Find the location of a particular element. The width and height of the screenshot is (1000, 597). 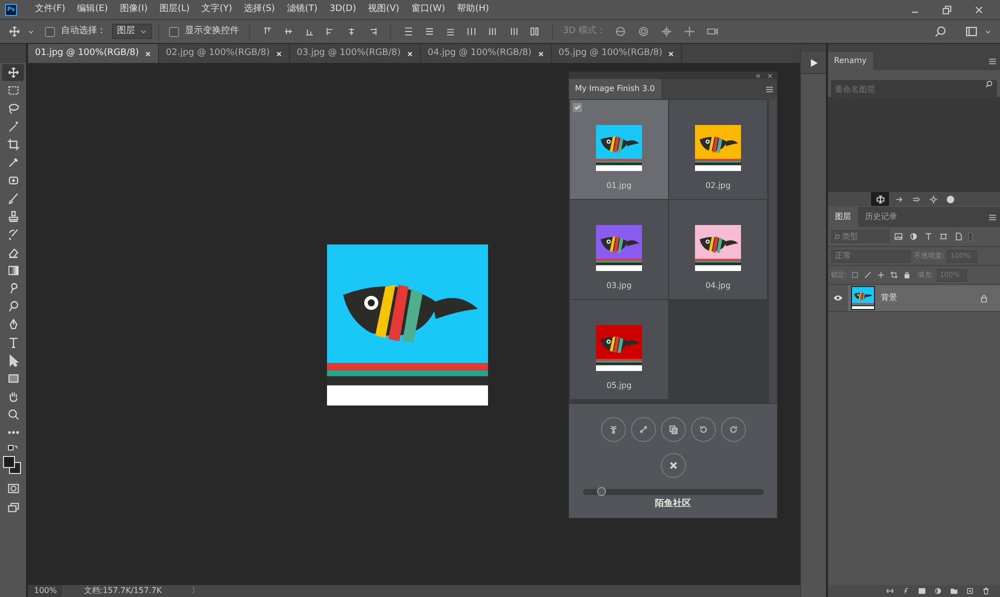

menu-item: 编辑(E) is located at coordinates (92, 9).